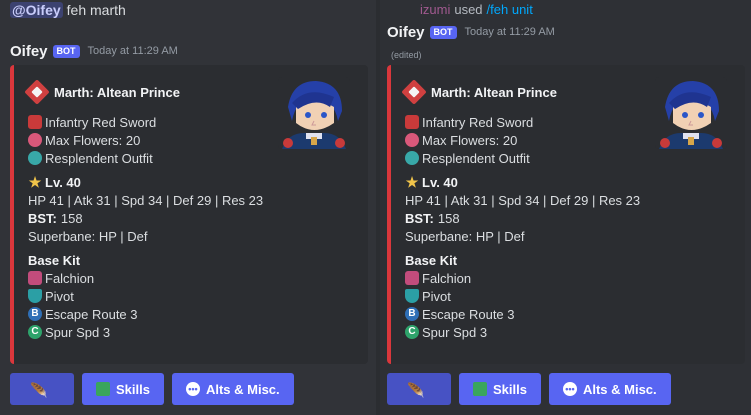  I want to click on outfit-line: Resplendent Outfit, so click(145, 158).